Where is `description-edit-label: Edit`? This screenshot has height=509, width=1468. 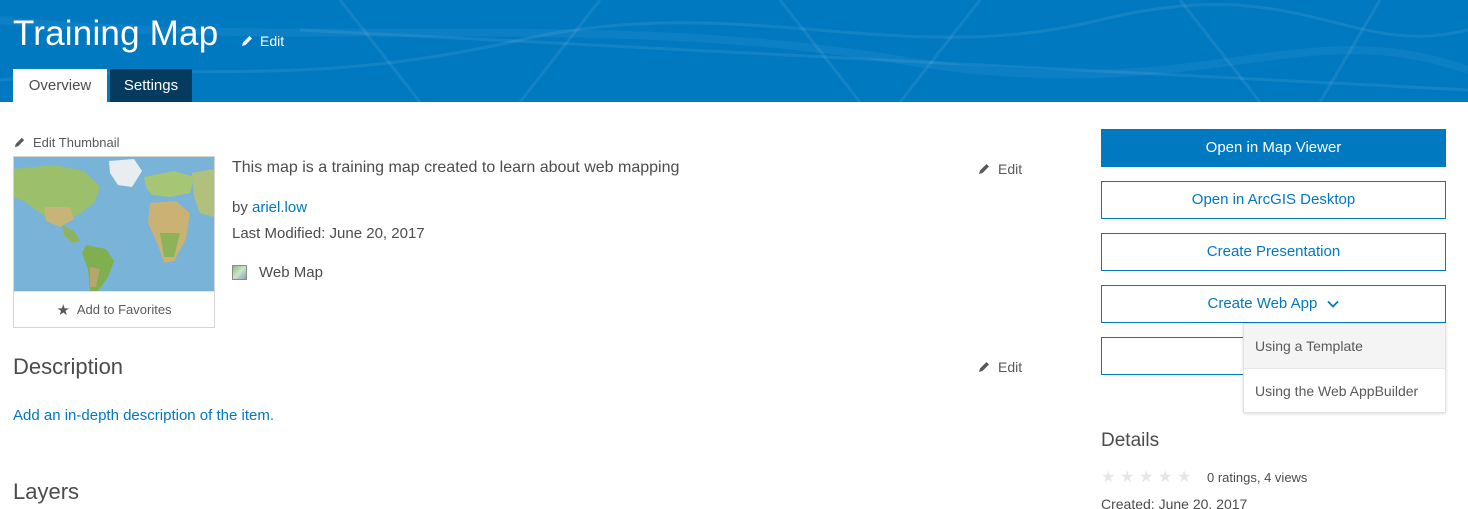
description-edit-label: Edit is located at coordinates (1010, 367).